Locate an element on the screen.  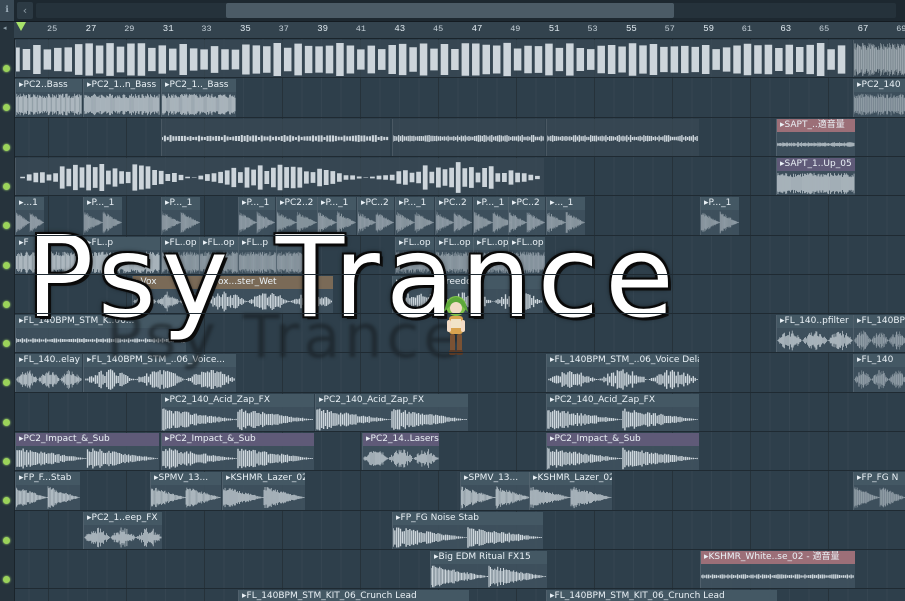
bar-number: 65 is located at coordinates (824, 29).